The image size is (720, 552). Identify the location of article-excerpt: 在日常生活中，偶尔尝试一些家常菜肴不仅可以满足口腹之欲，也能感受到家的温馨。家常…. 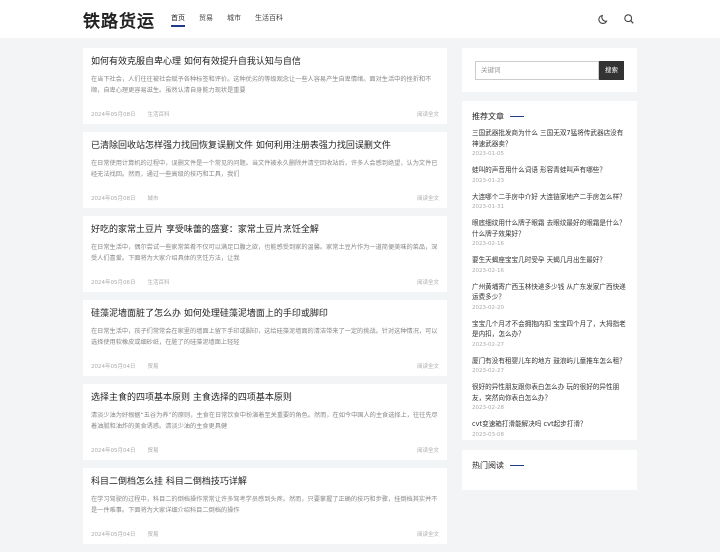
(264, 253).